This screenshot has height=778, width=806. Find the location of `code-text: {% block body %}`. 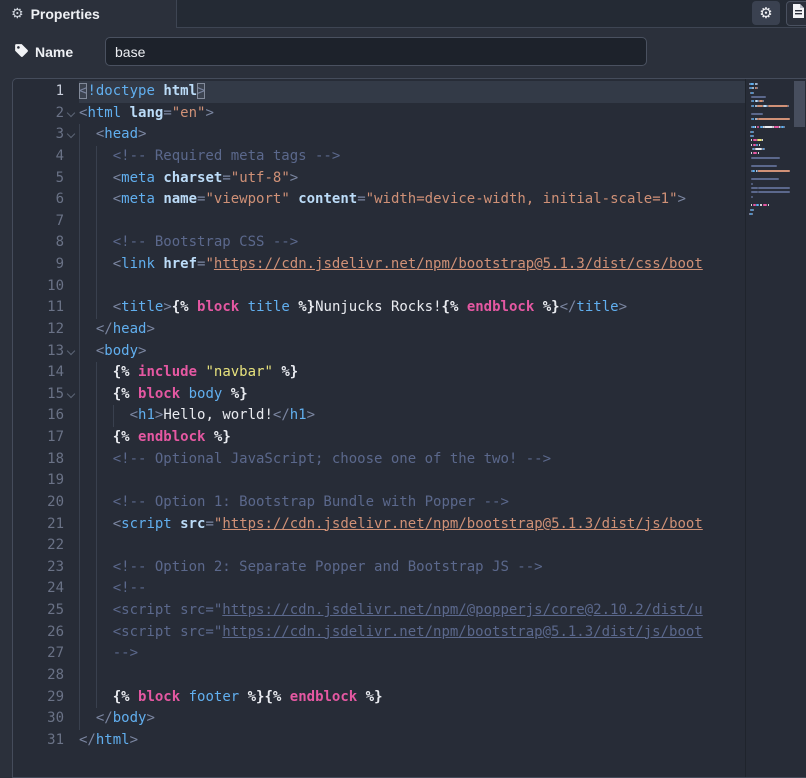

code-text: {% block body %} is located at coordinates (412, 394).